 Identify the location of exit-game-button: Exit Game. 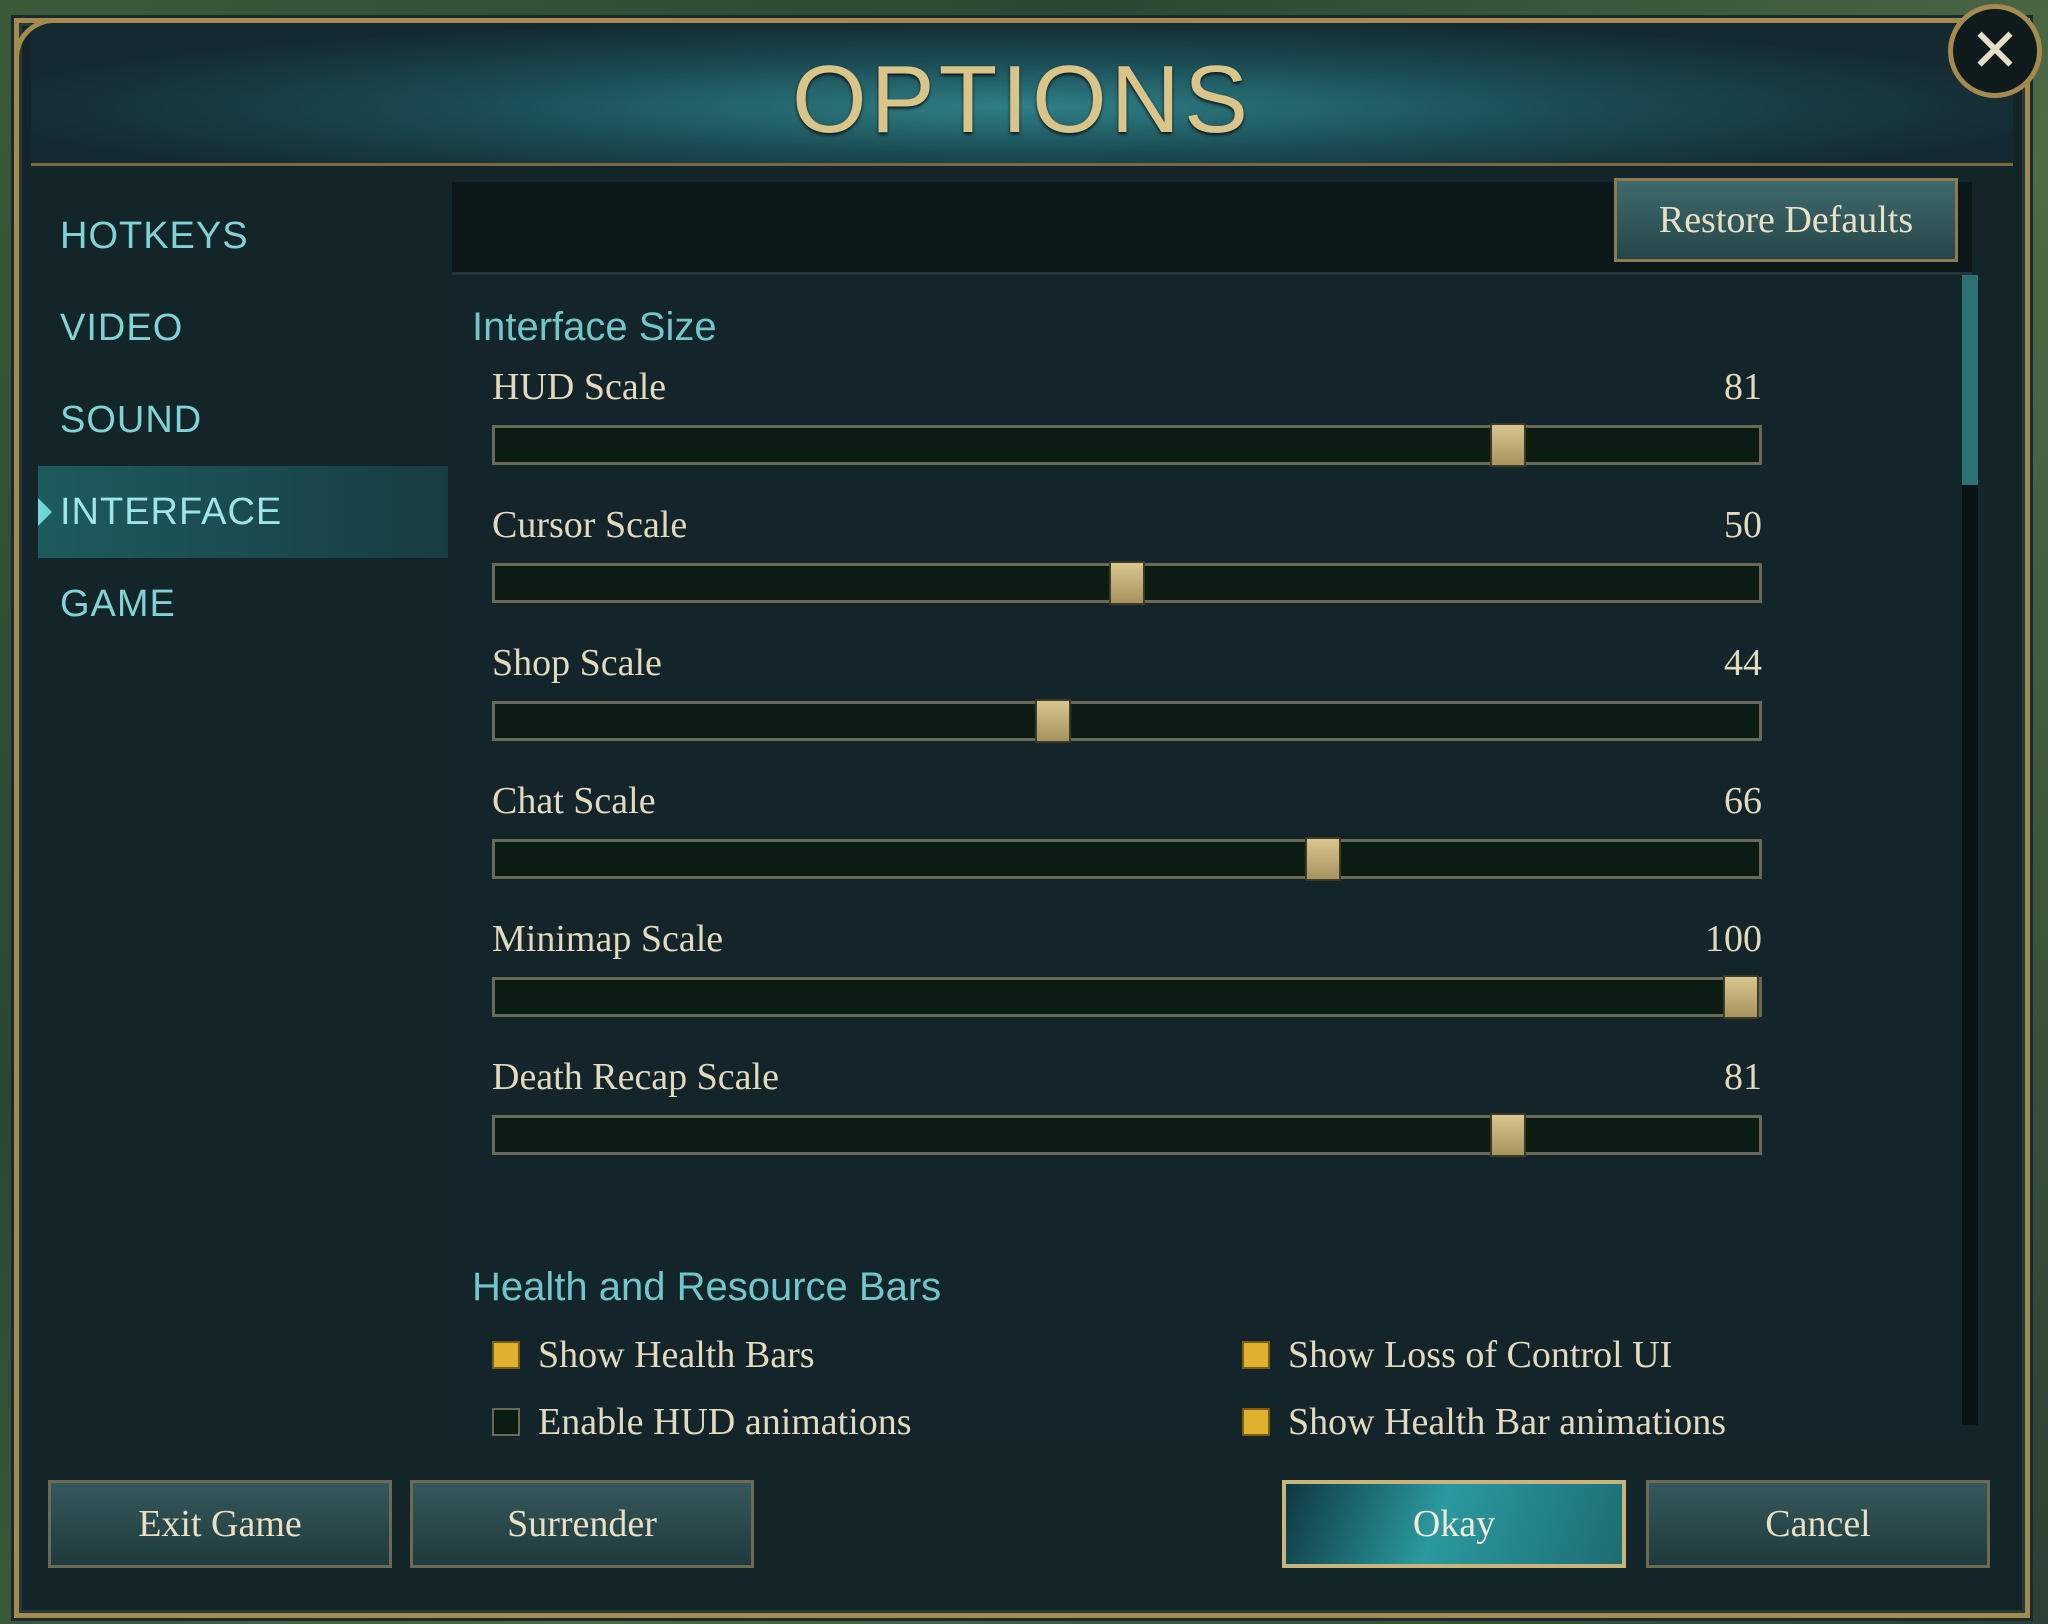
(220, 1524).